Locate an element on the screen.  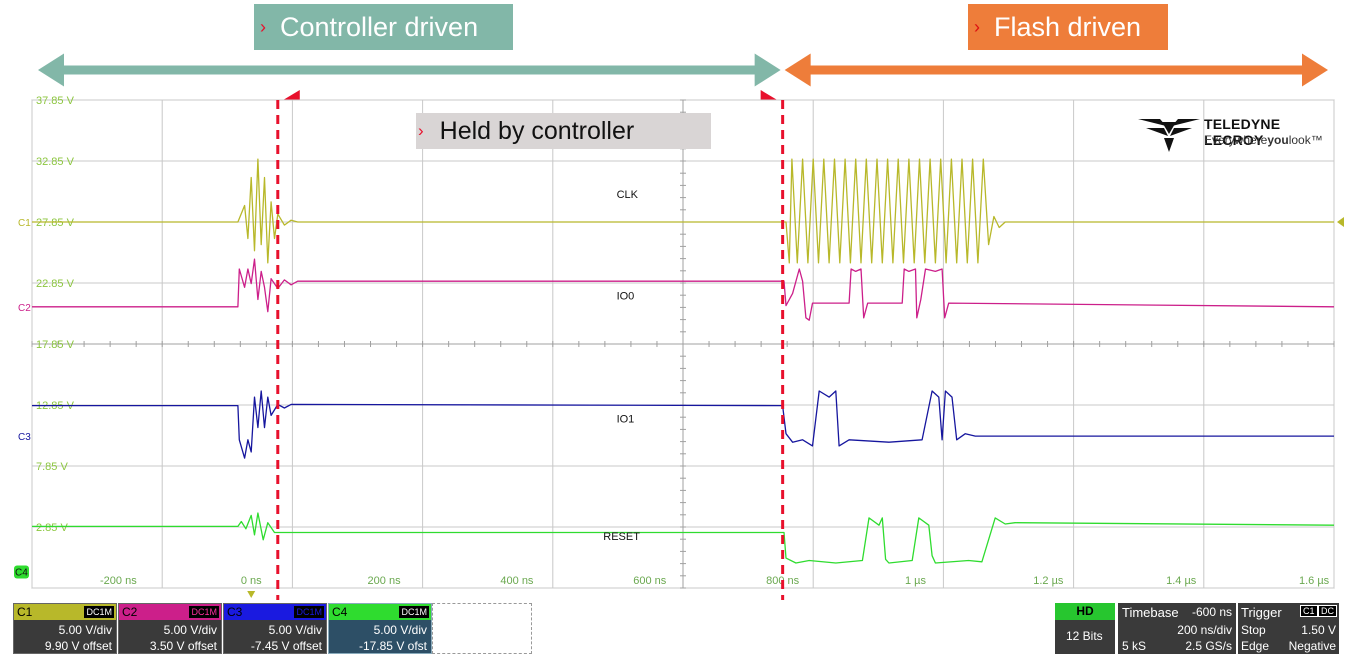
channel-descriptor-c1: C1 DC1M 5.00 V/div 9.90 V offset is located at coordinates (65, 628).